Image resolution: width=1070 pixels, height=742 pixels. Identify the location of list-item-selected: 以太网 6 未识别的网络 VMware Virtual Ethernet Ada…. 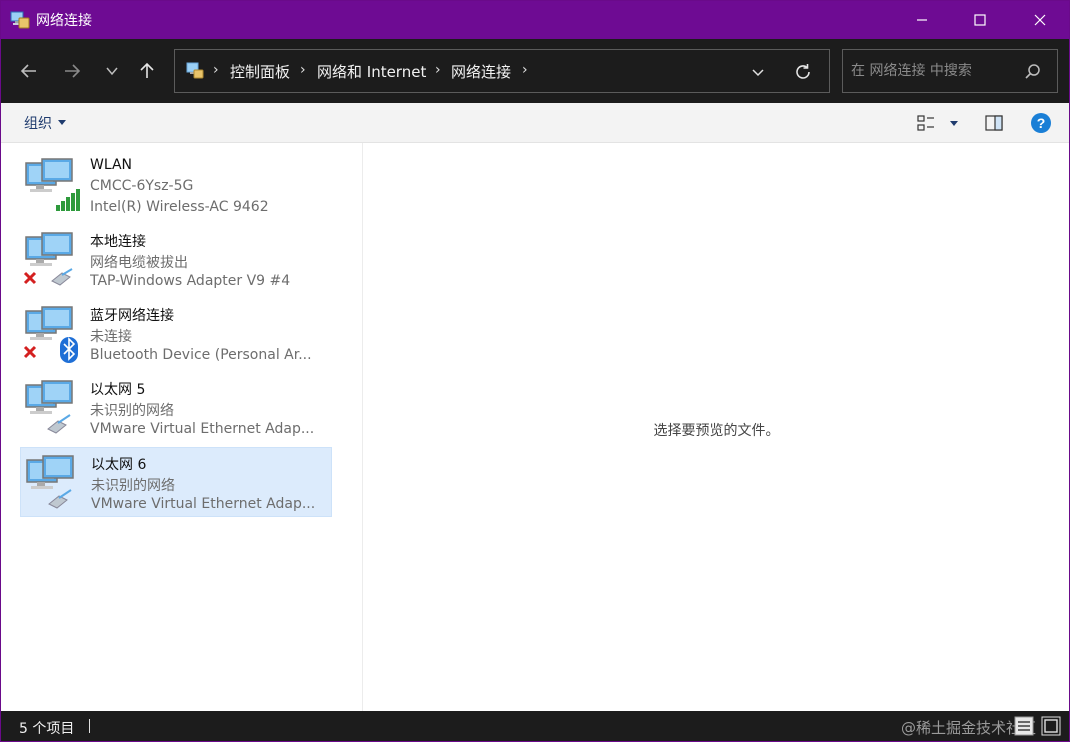
(176, 482).